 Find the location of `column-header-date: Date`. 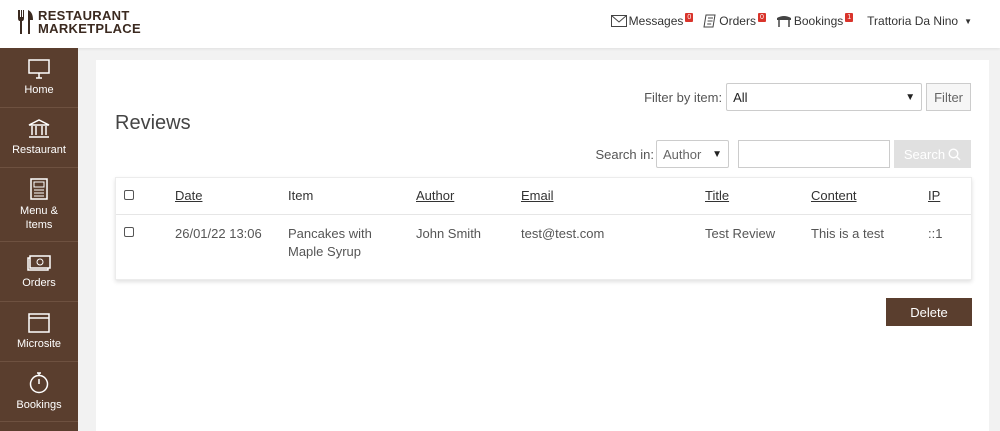

column-header-date: Date is located at coordinates (188, 195).